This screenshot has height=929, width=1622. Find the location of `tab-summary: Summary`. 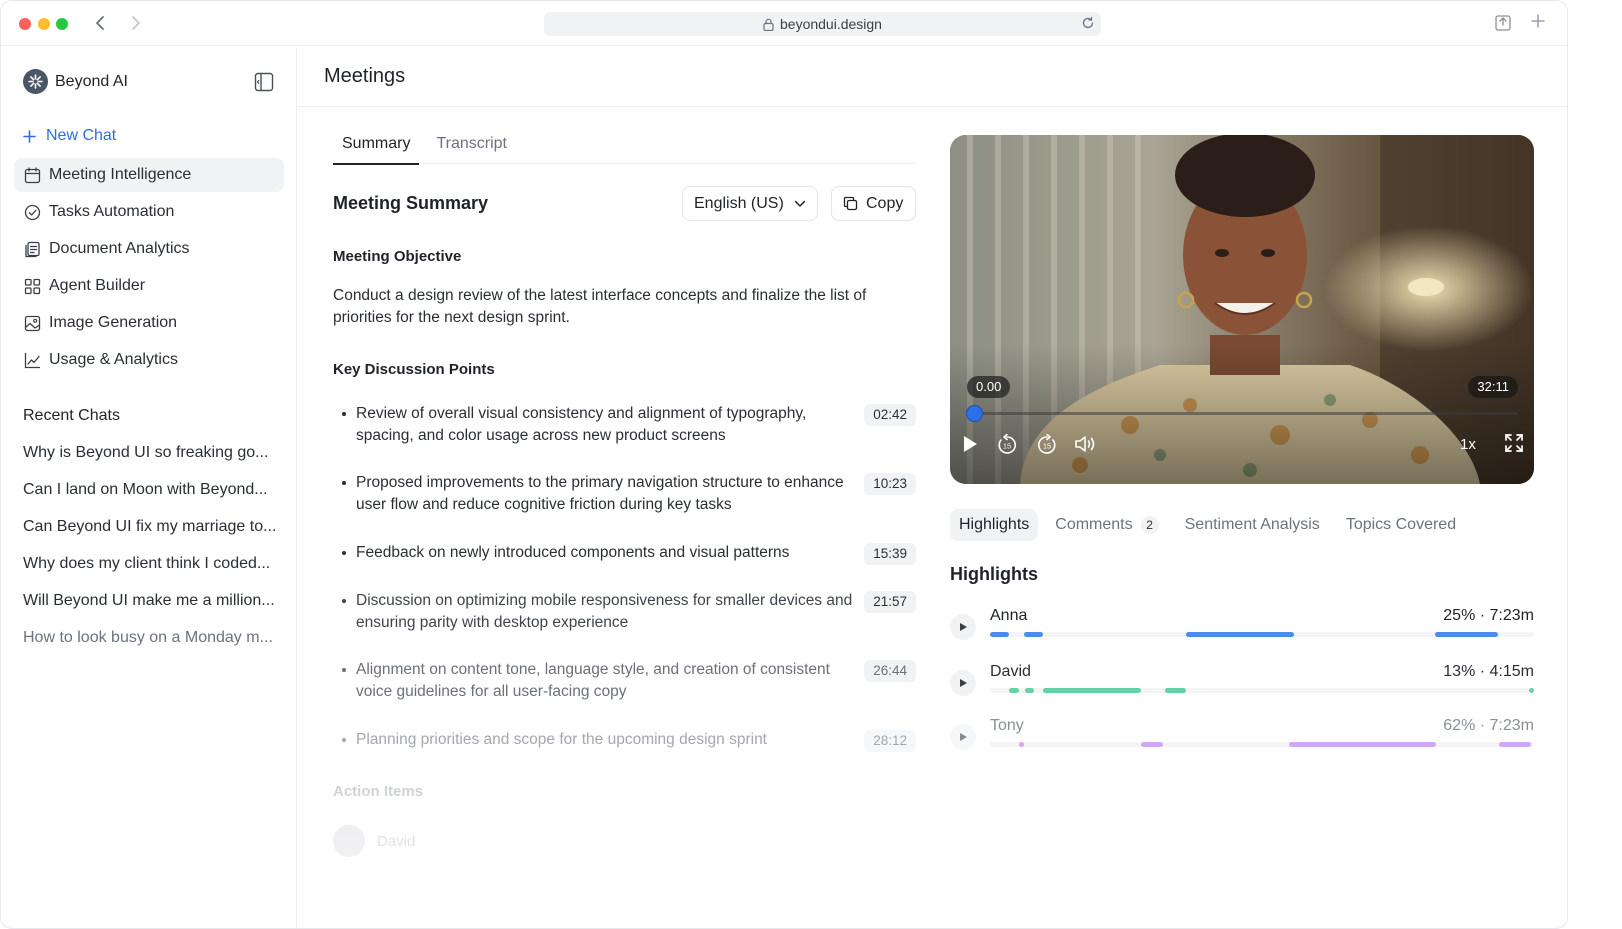

tab-summary: Summary is located at coordinates (376, 144).